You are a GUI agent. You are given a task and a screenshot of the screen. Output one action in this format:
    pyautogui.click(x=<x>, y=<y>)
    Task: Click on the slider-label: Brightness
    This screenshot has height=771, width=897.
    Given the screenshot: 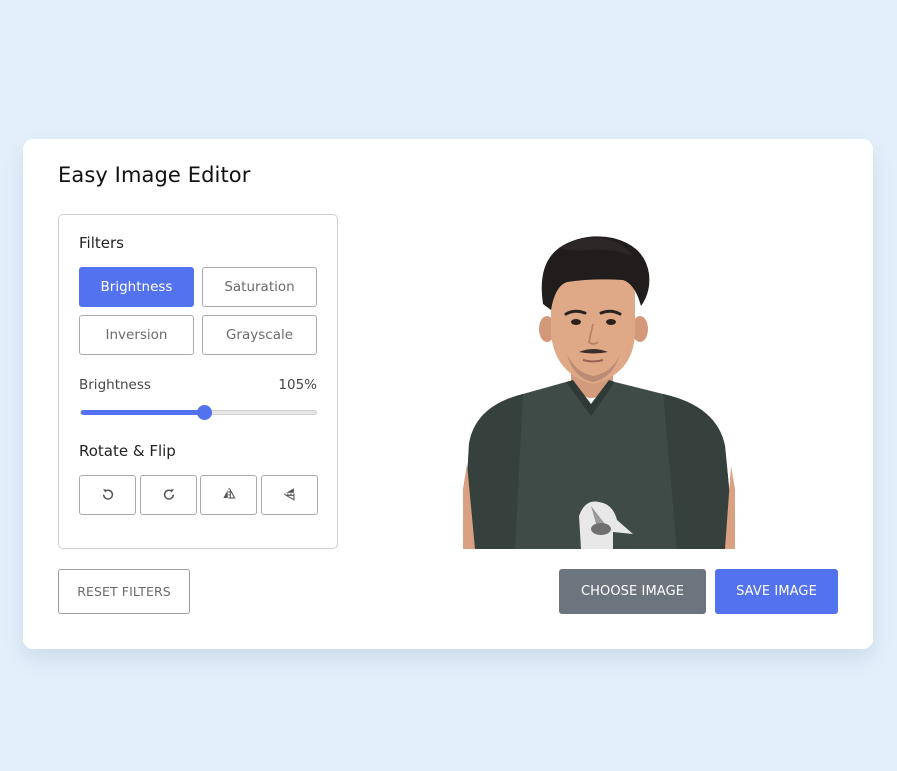 What is the action you would take?
    pyautogui.click(x=115, y=385)
    